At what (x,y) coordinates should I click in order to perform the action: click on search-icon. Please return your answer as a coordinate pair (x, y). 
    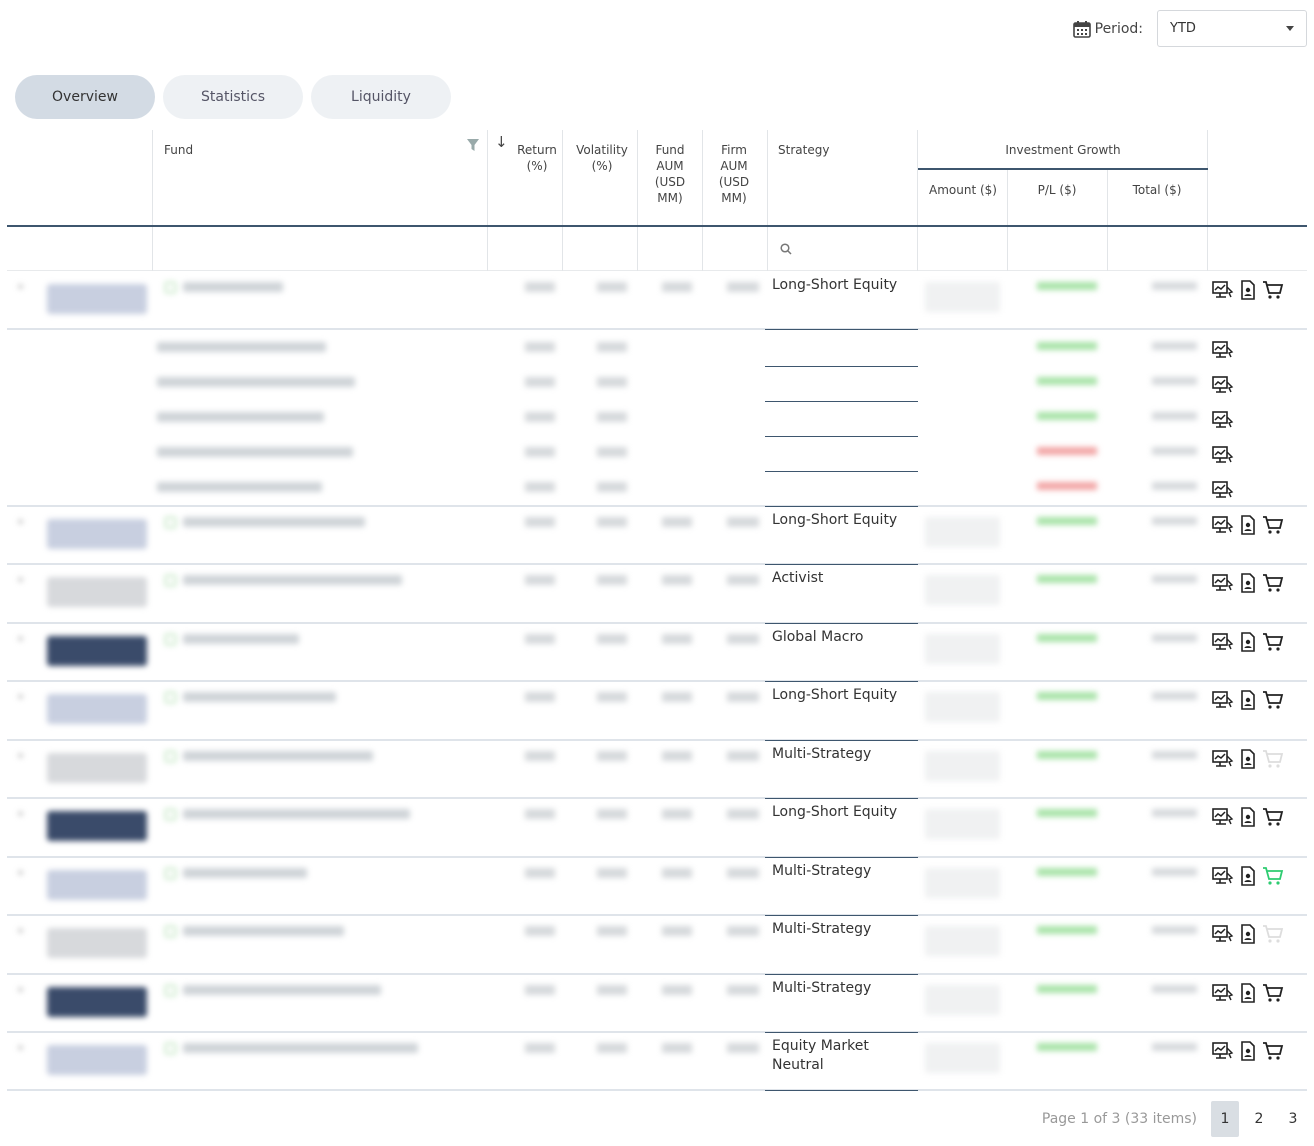
    Looking at the image, I should click on (786, 249).